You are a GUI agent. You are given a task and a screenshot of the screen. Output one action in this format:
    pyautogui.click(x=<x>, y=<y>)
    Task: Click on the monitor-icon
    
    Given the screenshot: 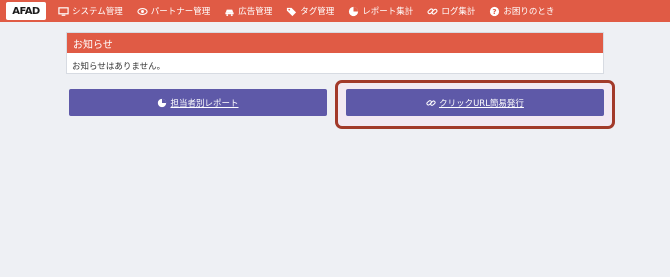 What is the action you would take?
    pyautogui.click(x=63, y=11)
    